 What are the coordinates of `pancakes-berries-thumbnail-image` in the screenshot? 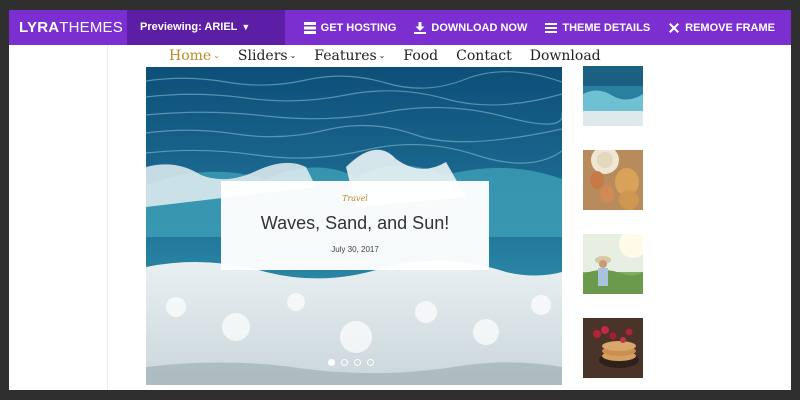 It's located at (613, 348).